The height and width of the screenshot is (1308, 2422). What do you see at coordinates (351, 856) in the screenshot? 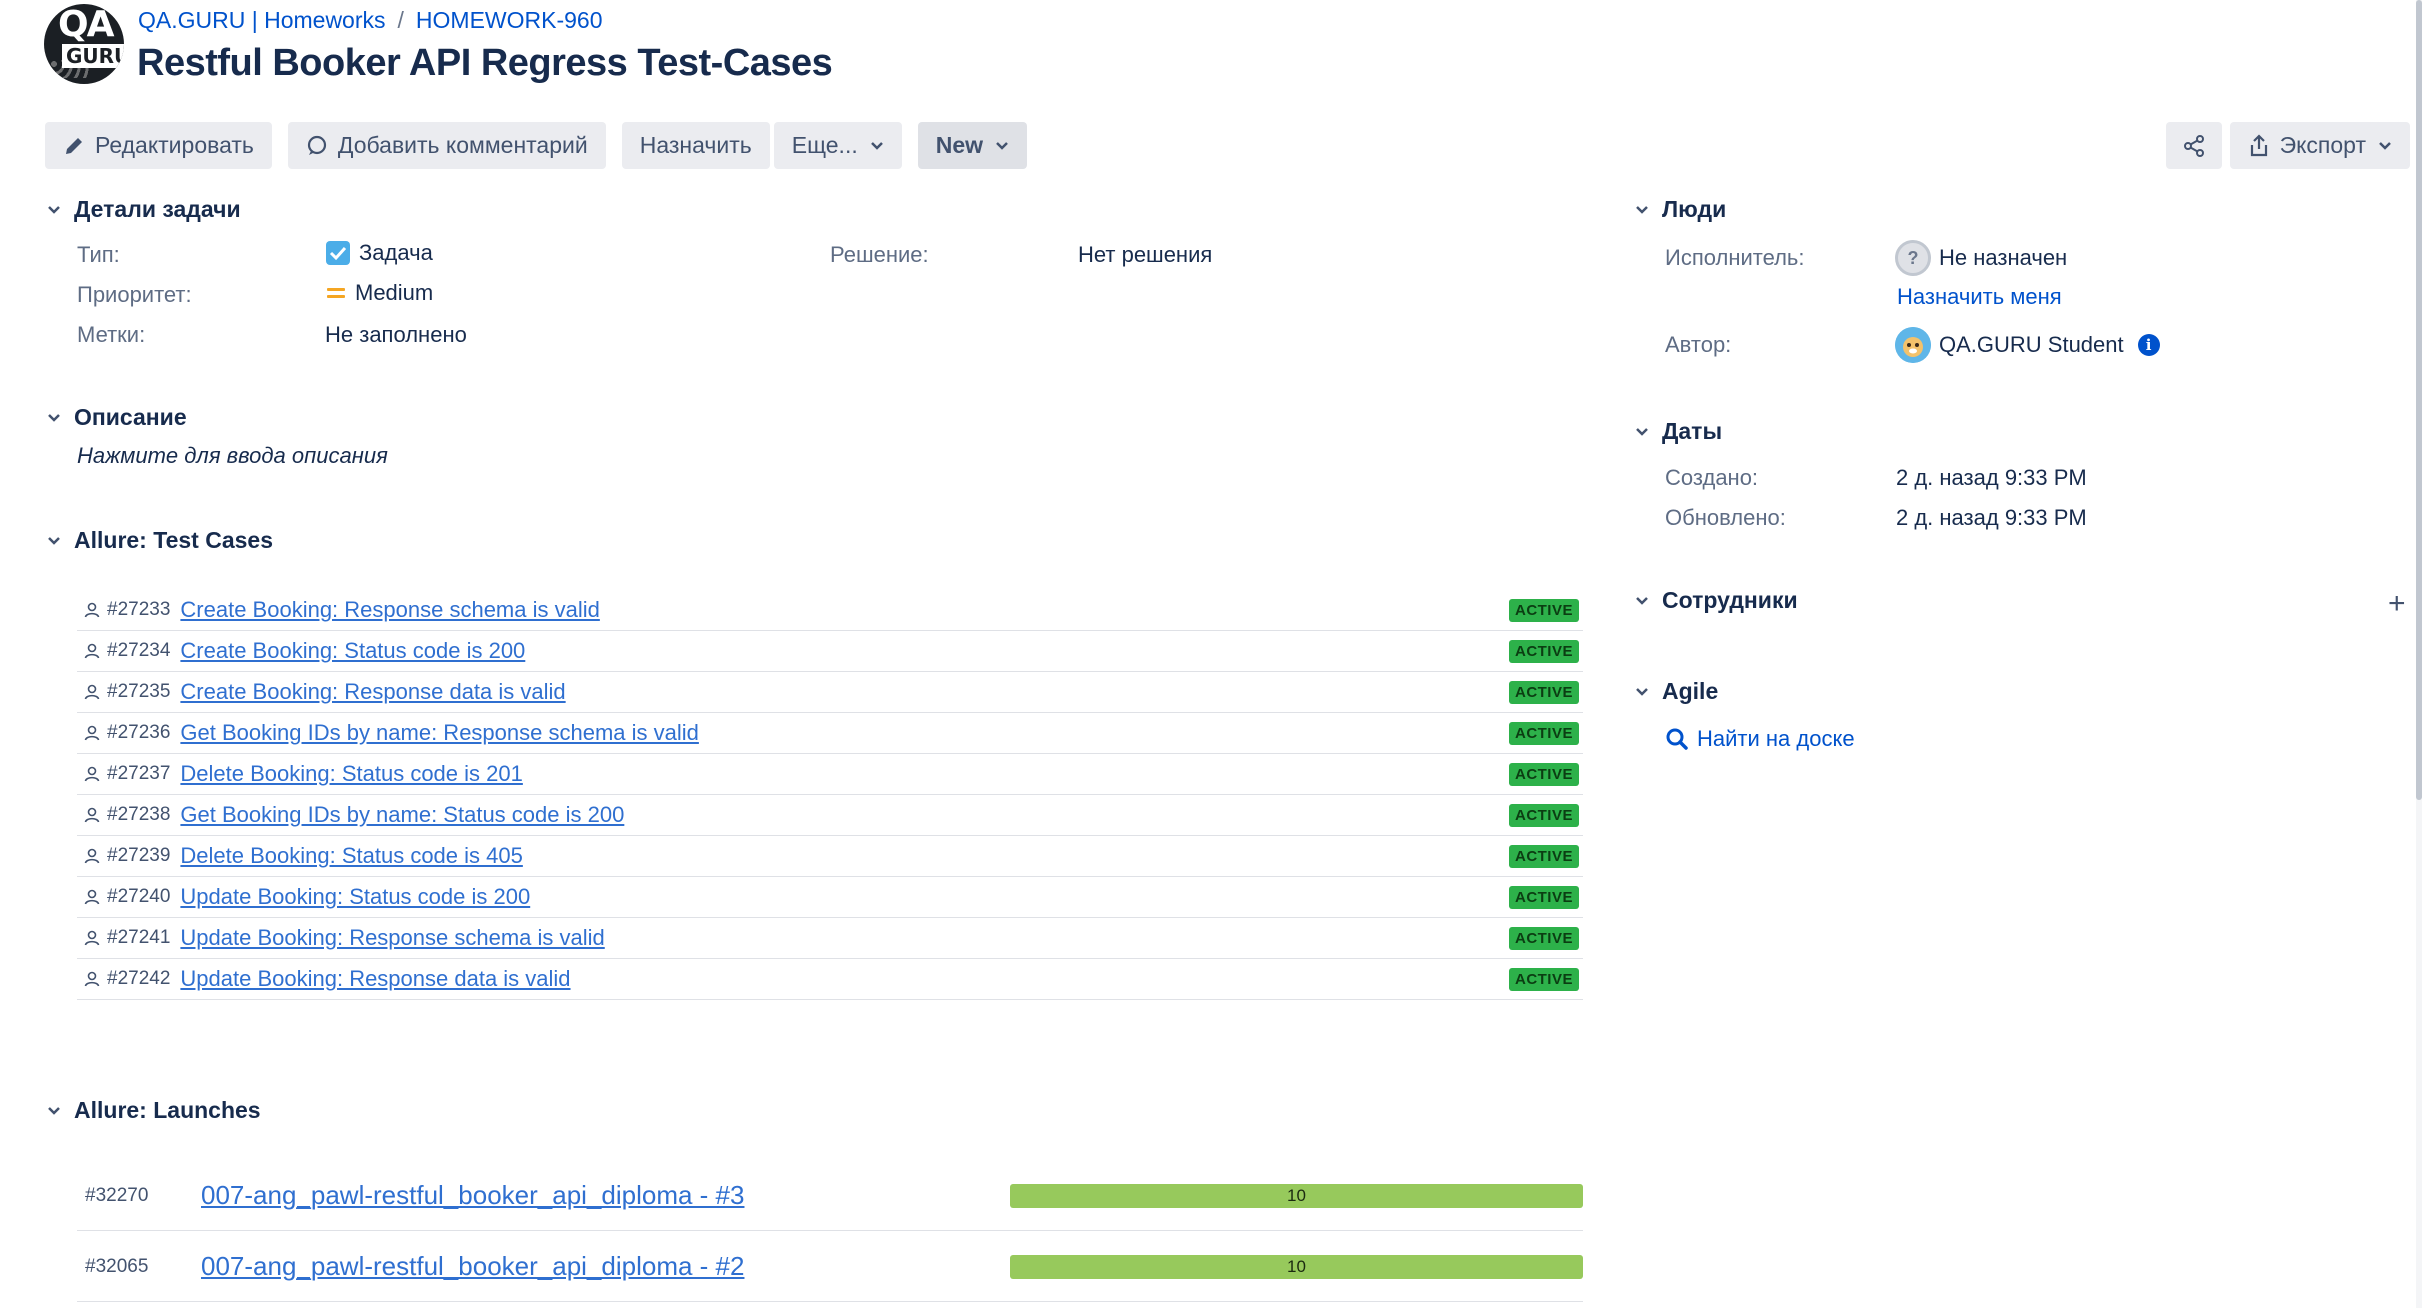
I see `test-case-link: Delete Booking: Status code is 405` at bounding box center [351, 856].